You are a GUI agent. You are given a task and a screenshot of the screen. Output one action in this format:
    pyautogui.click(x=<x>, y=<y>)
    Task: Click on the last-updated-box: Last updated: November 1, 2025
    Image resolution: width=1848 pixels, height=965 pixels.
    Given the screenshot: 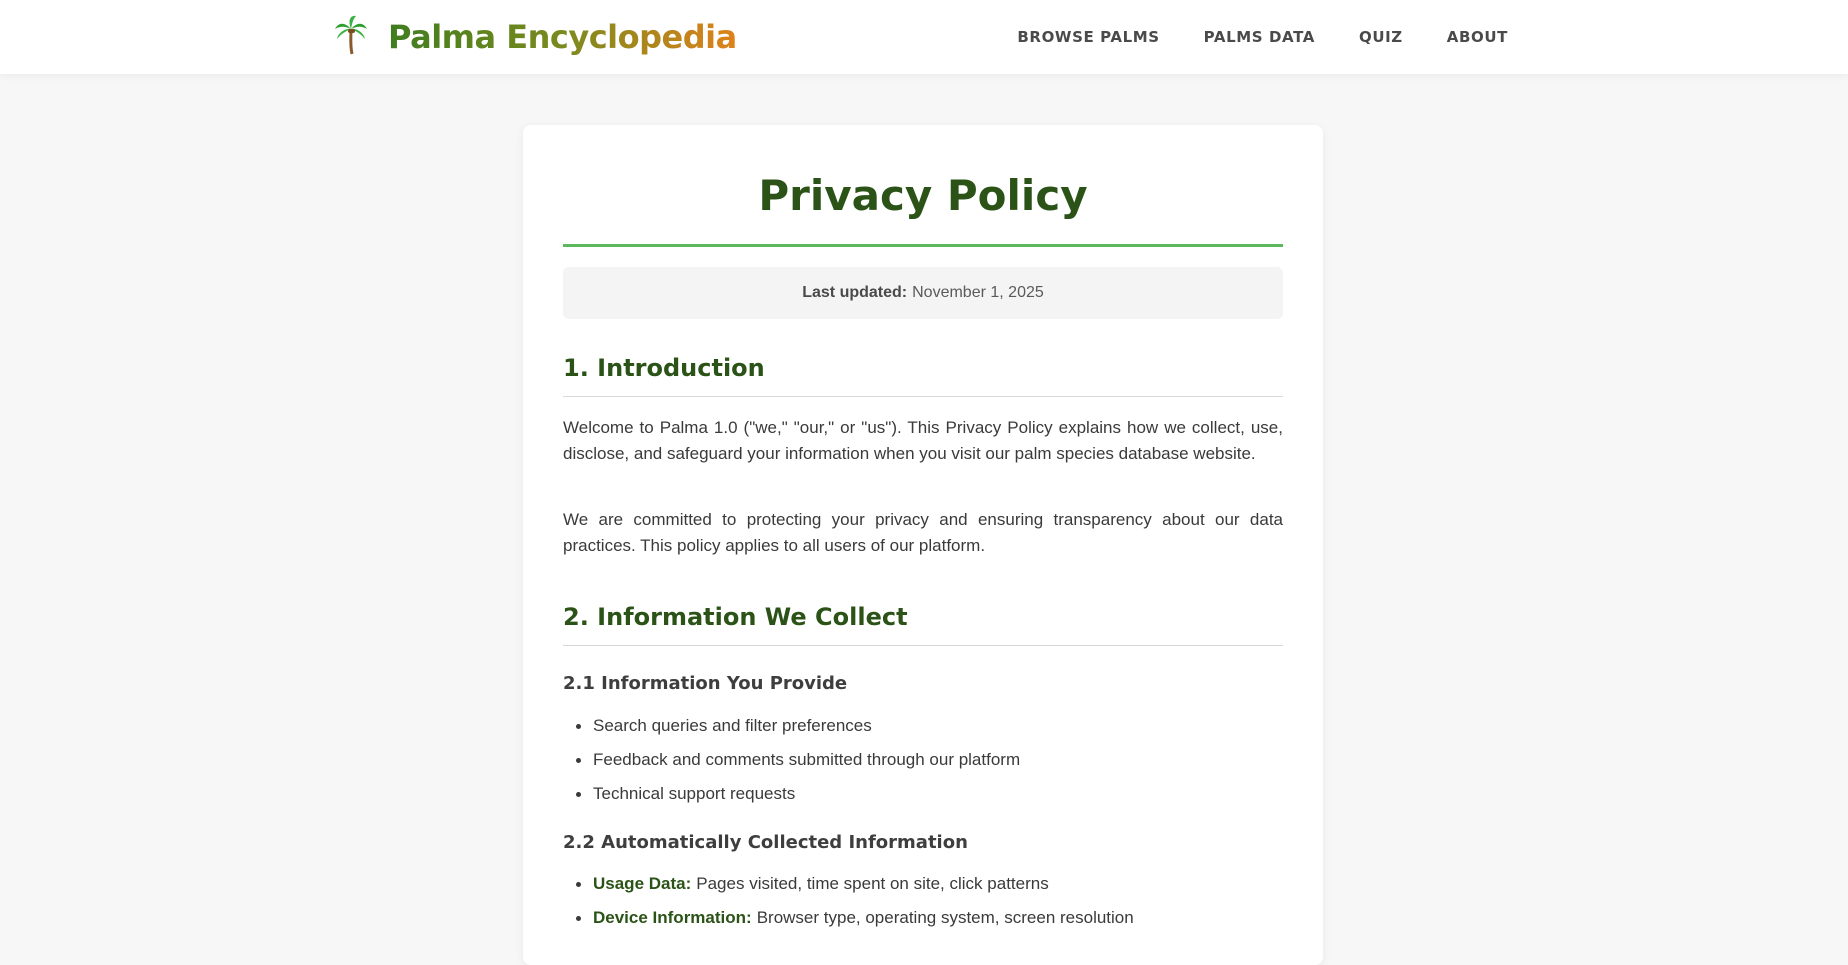 What is the action you would take?
    pyautogui.click(x=923, y=293)
    